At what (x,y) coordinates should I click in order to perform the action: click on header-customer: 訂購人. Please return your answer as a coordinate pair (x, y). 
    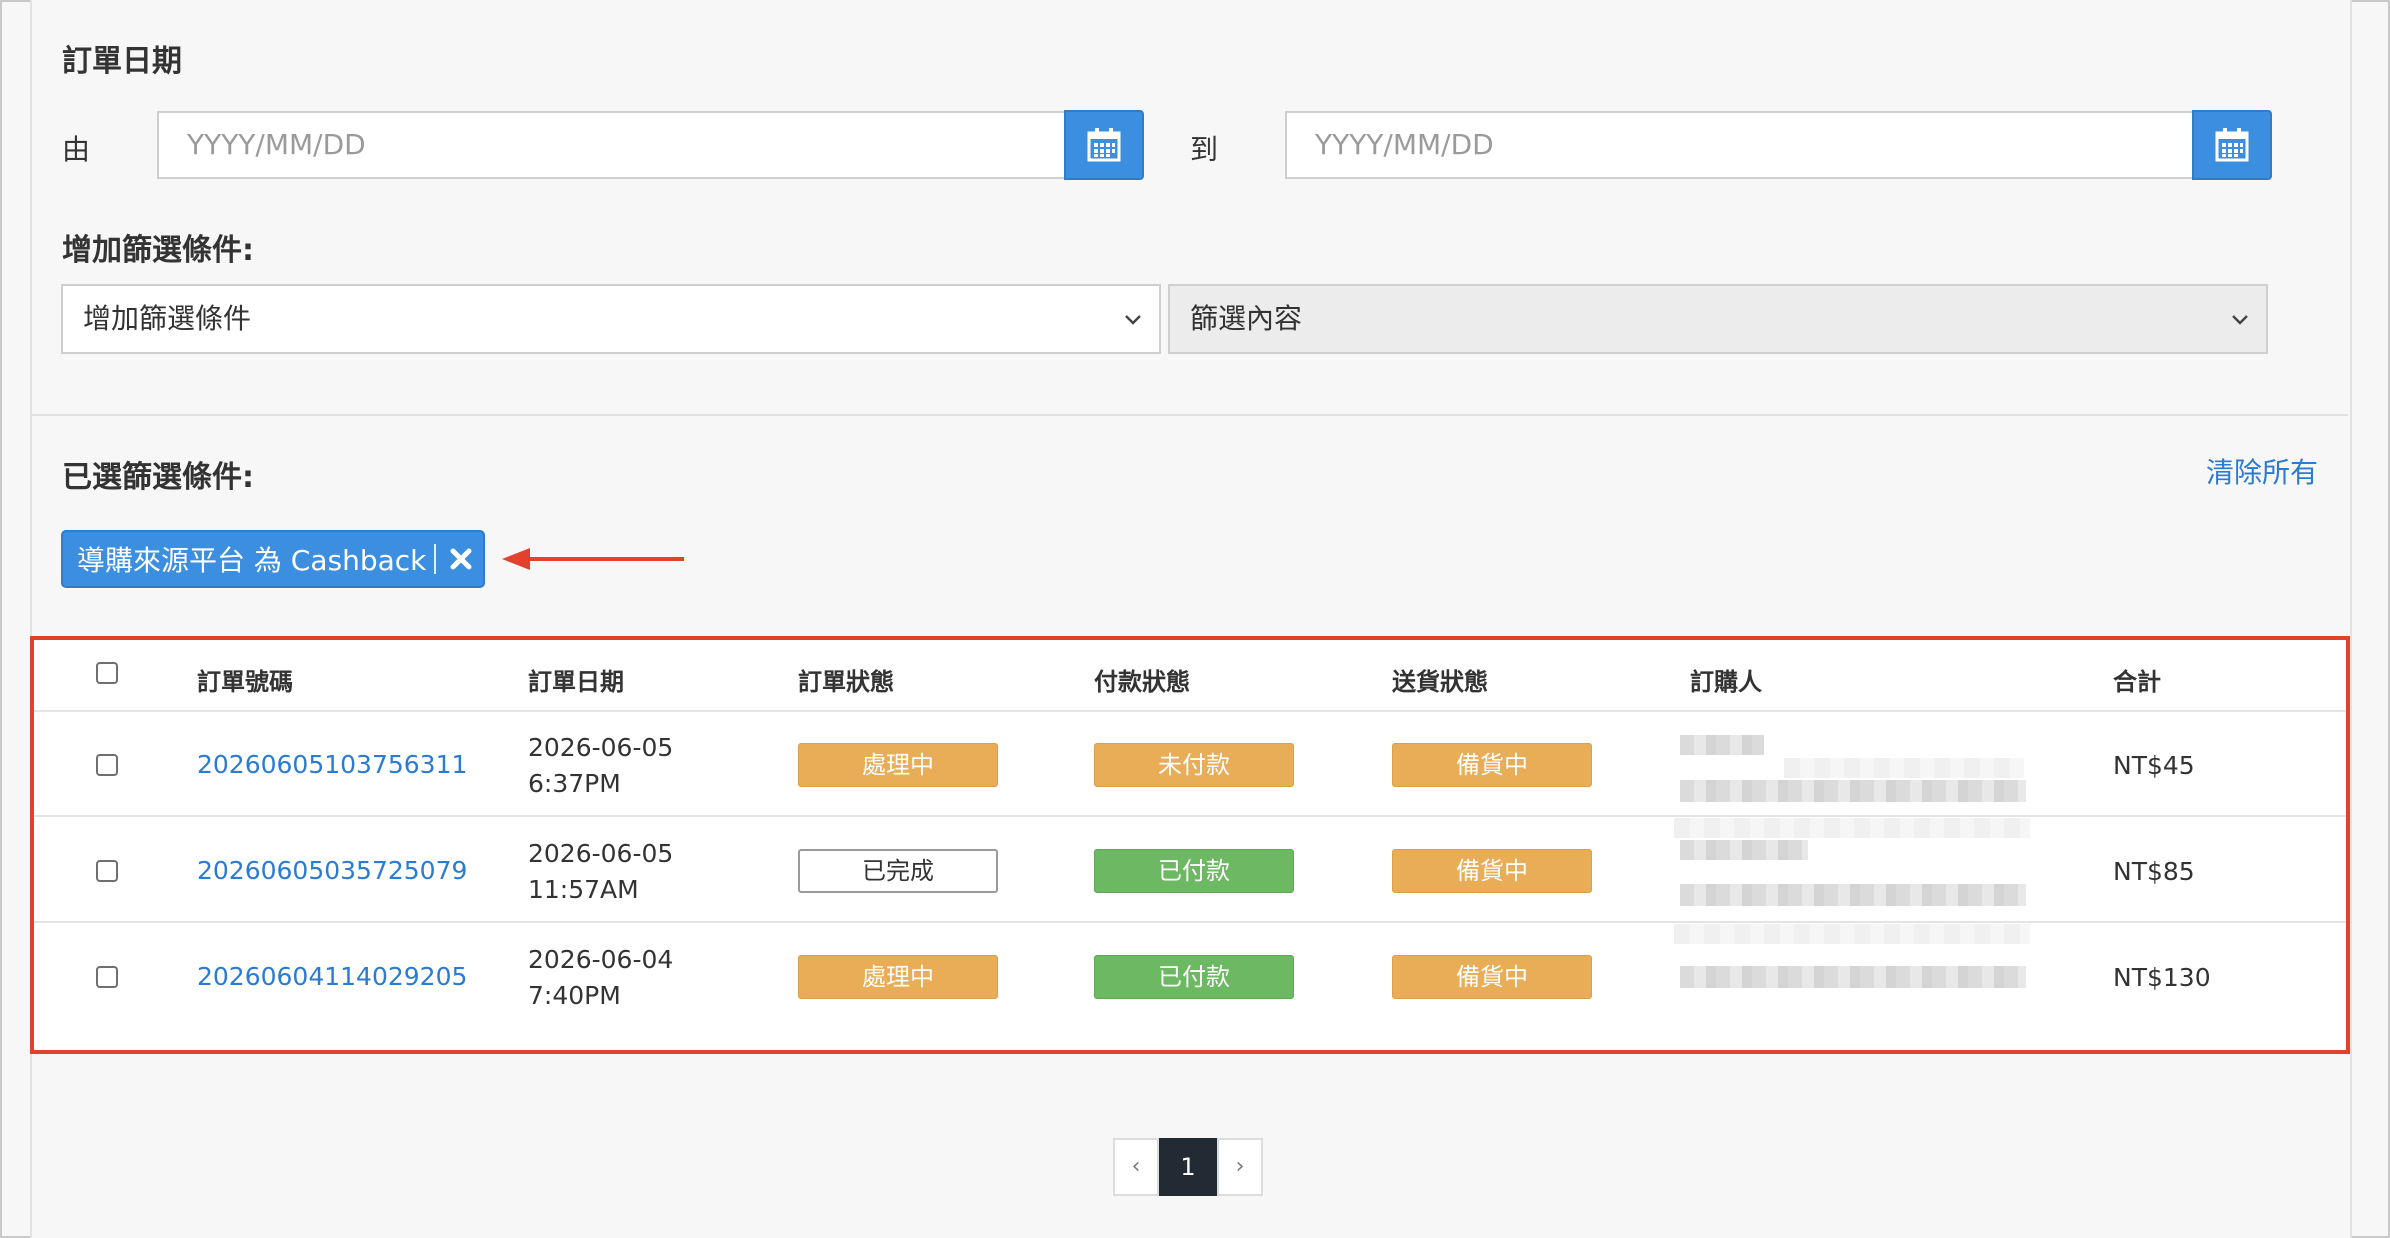
    Looking at the image, I should click on (1726, 682).